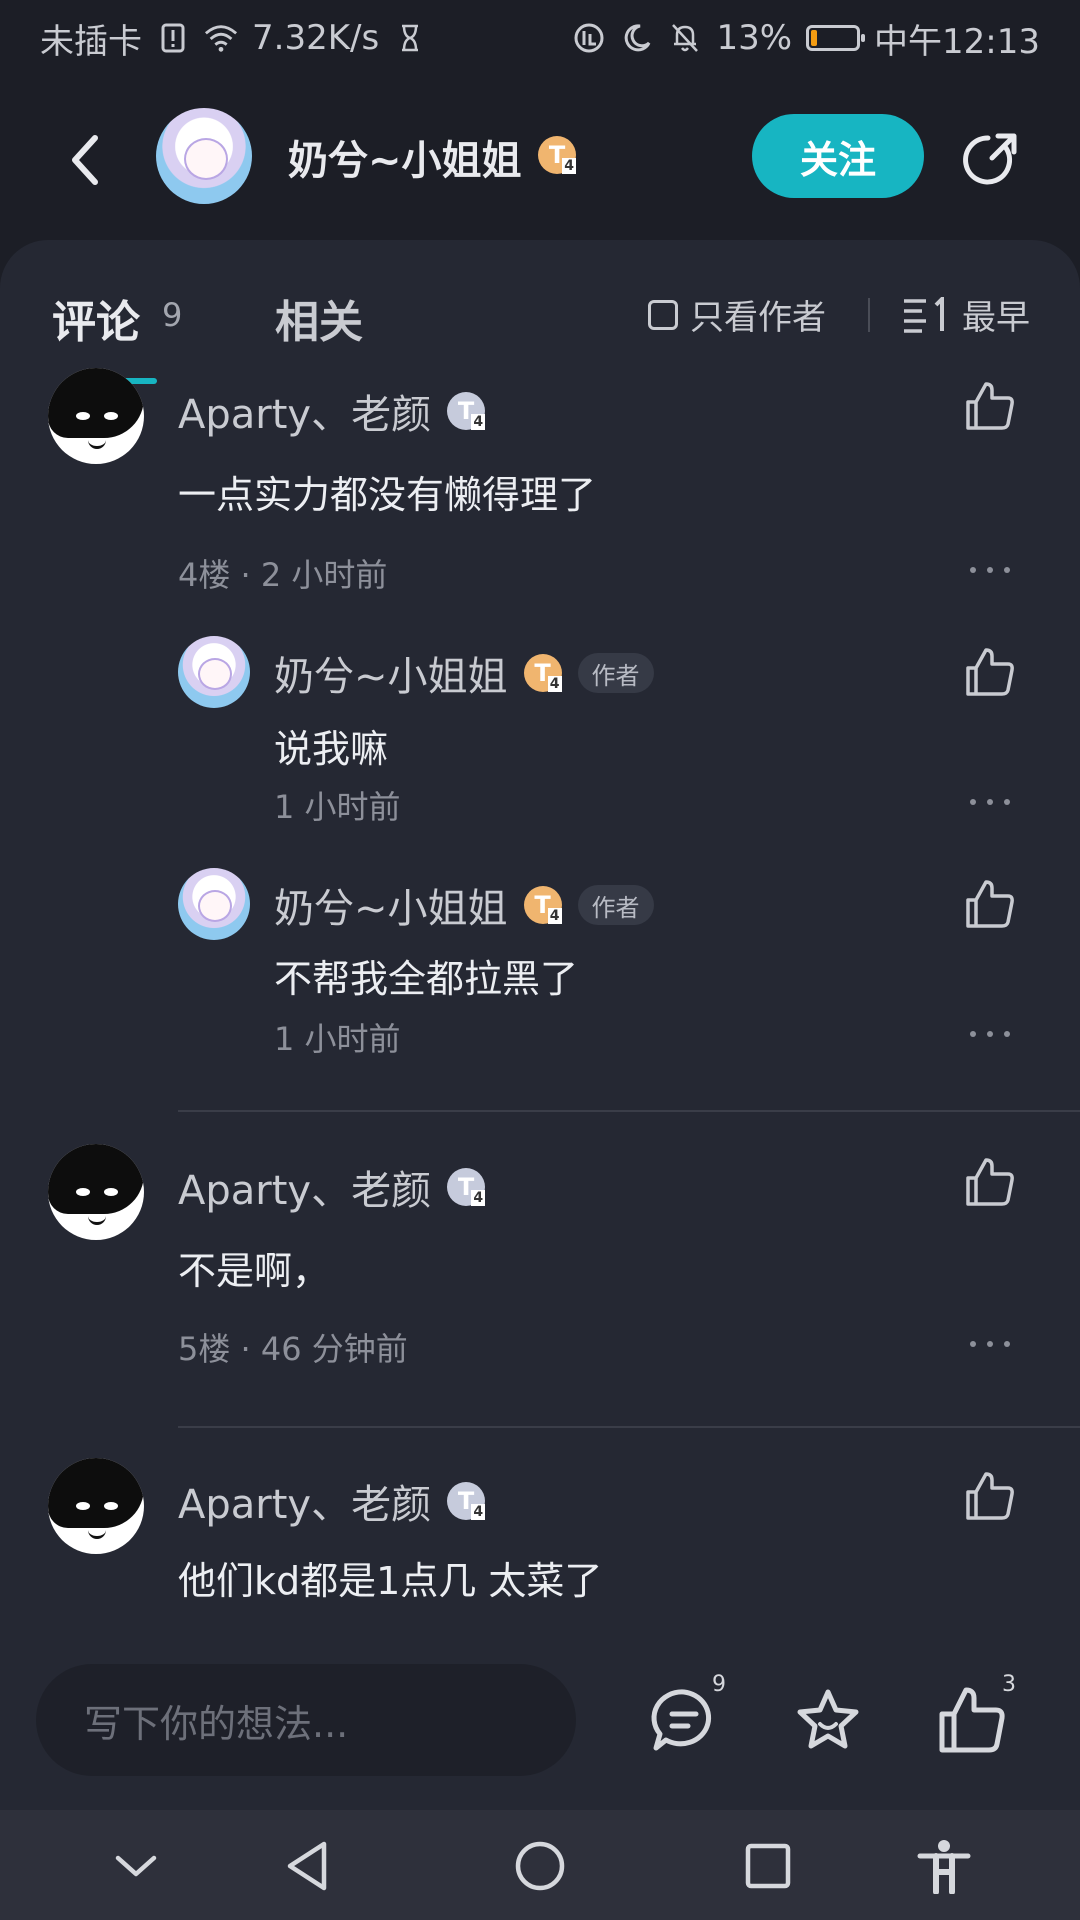 Image resolution: width=1080 pixels, height=1920 pixels. I want to click on comment-icon, so click(681, 1720).